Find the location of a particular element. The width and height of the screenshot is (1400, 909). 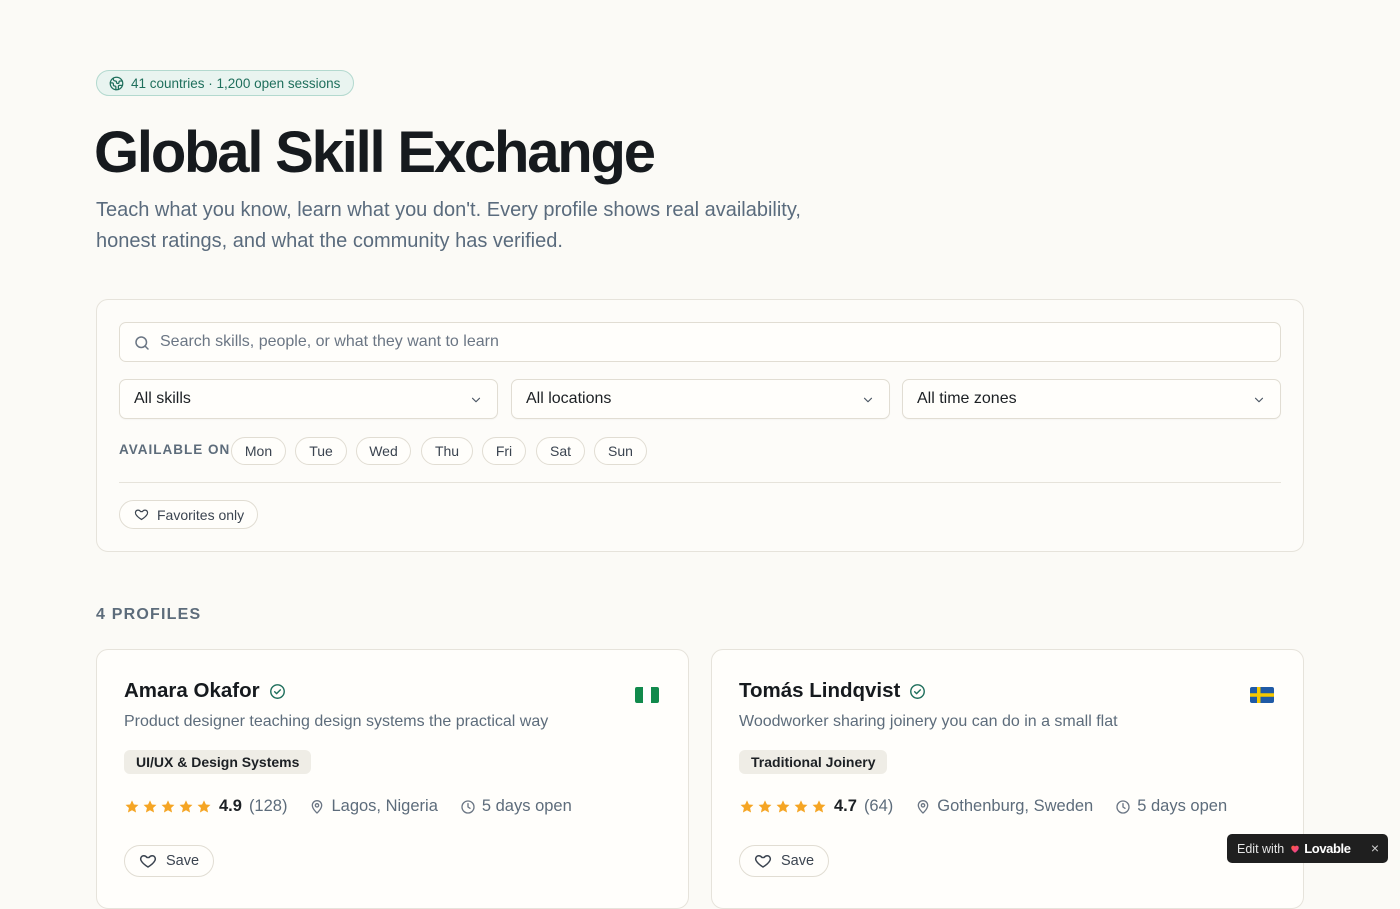

profile-name: Tomás Lindqvist is located at coordinates (820, 690).